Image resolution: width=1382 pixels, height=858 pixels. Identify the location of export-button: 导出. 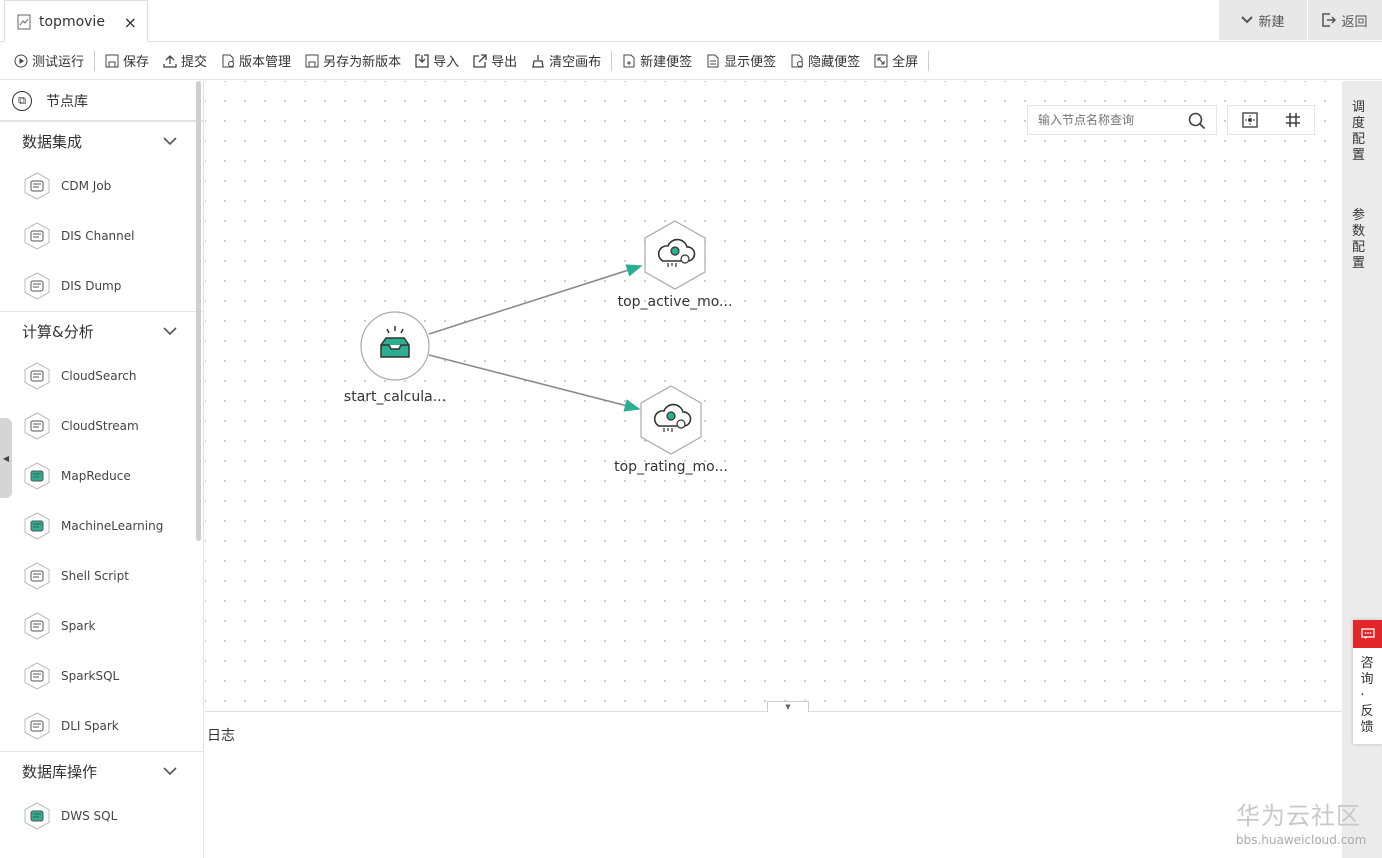
(495, 60).